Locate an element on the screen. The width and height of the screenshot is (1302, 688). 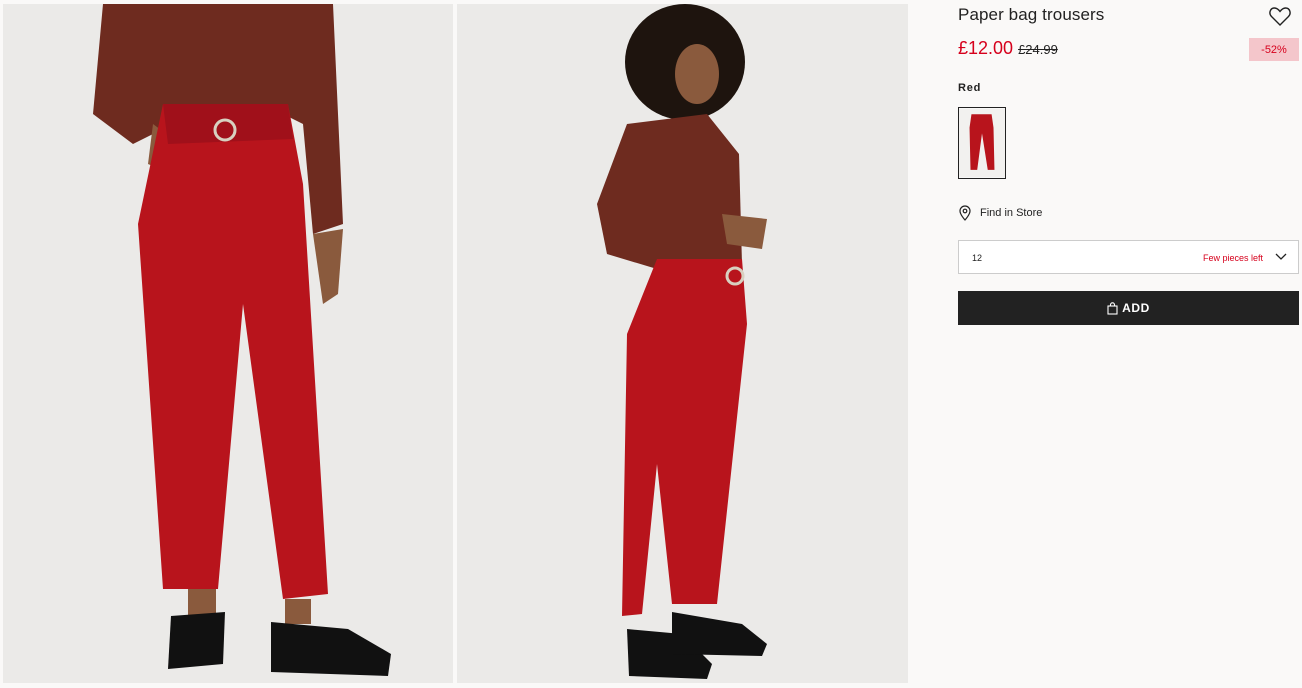
product-title: Paper bag trousers is located at coordinates (1031, 14).